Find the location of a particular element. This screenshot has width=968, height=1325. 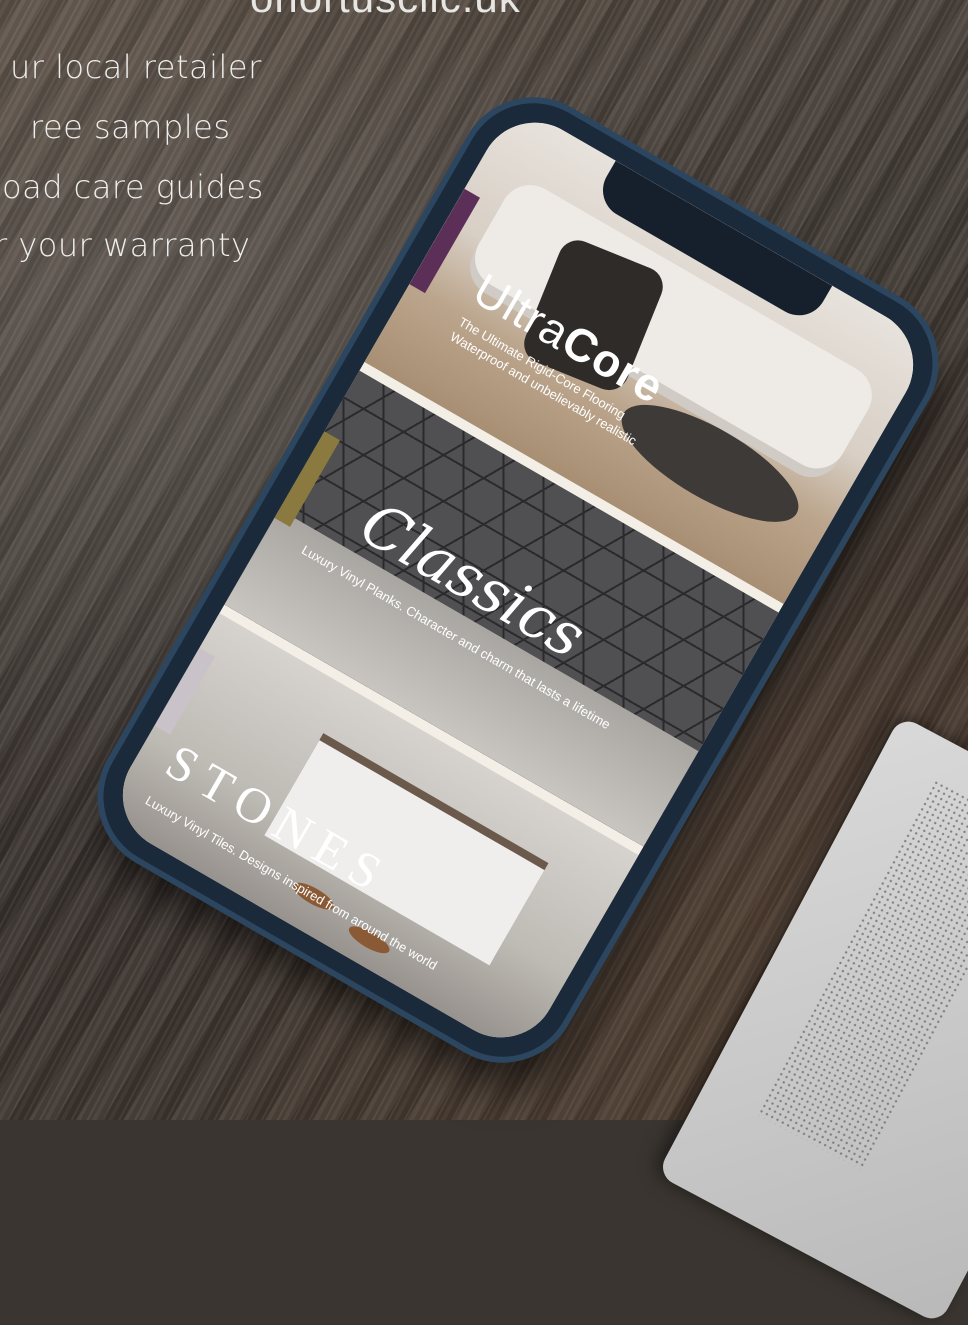

benefit-item: r your warranty is located at coordinates (125, 245).